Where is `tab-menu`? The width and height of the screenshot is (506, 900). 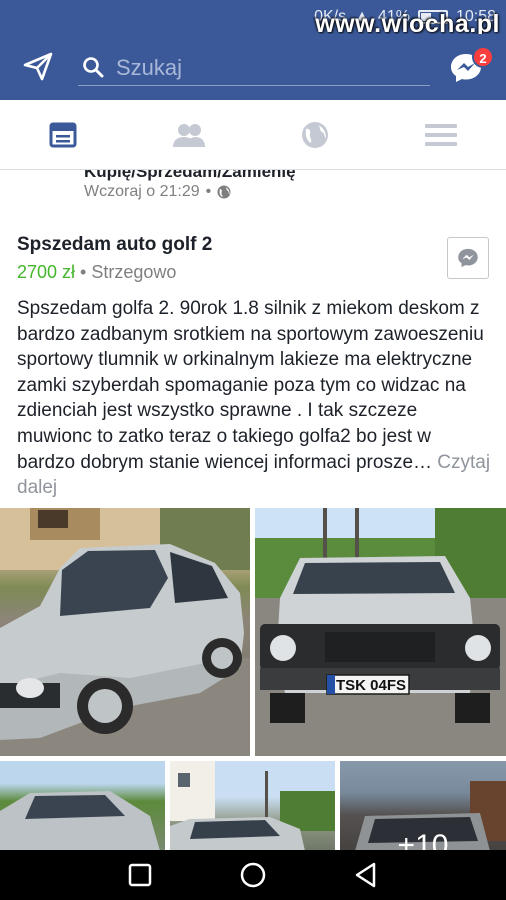
tab-menu is located at coordinates (441, 135).